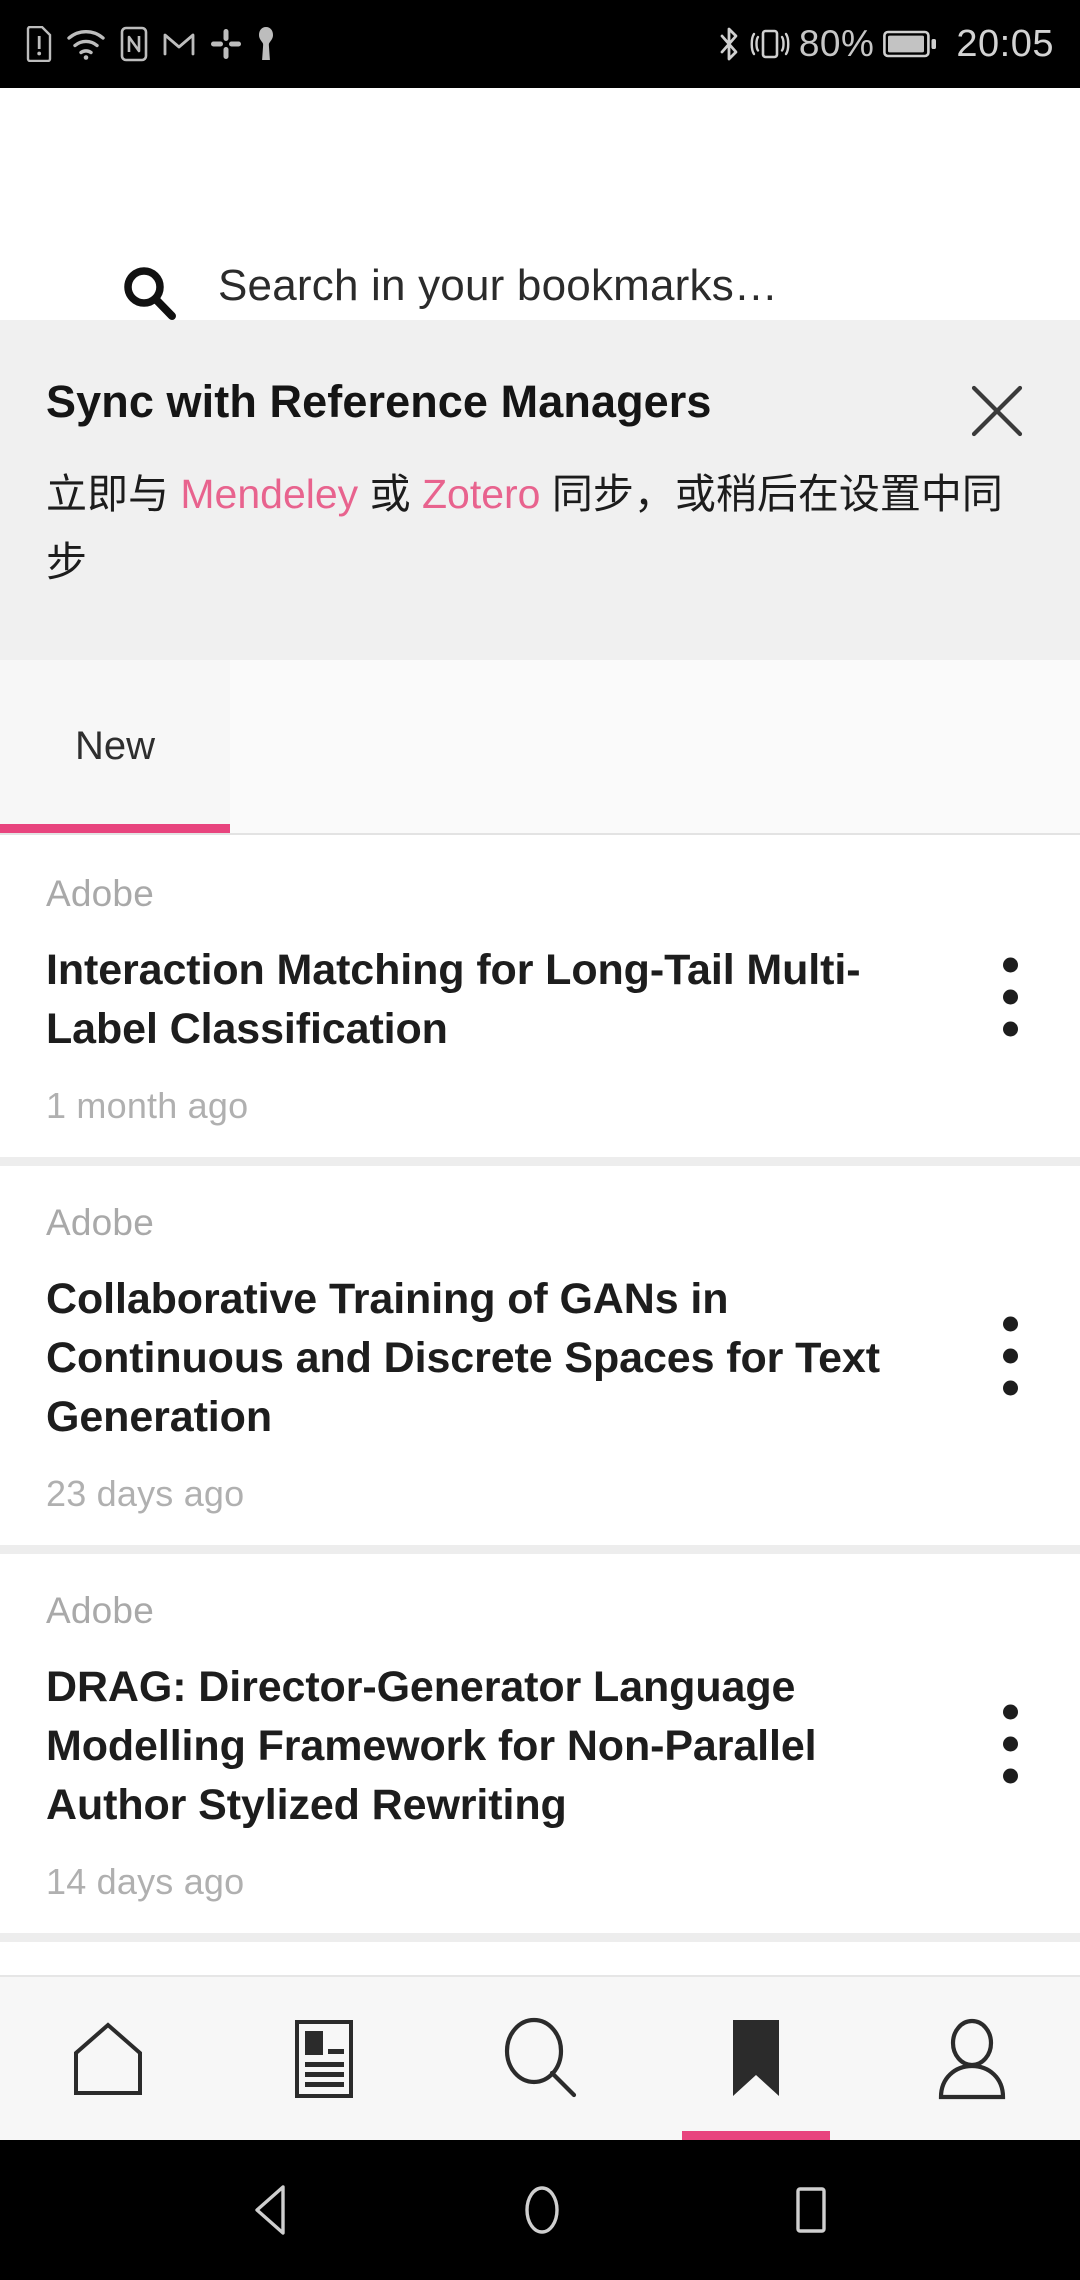  I want to click on nav-item-profile, so click(972, 2058).